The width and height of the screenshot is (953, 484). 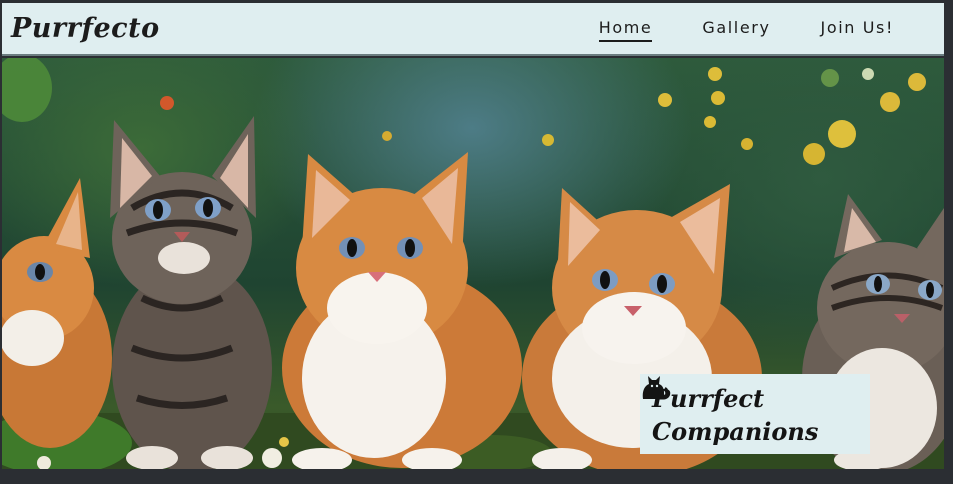 I want to click on cat-icon, so click(x=655, y=387).